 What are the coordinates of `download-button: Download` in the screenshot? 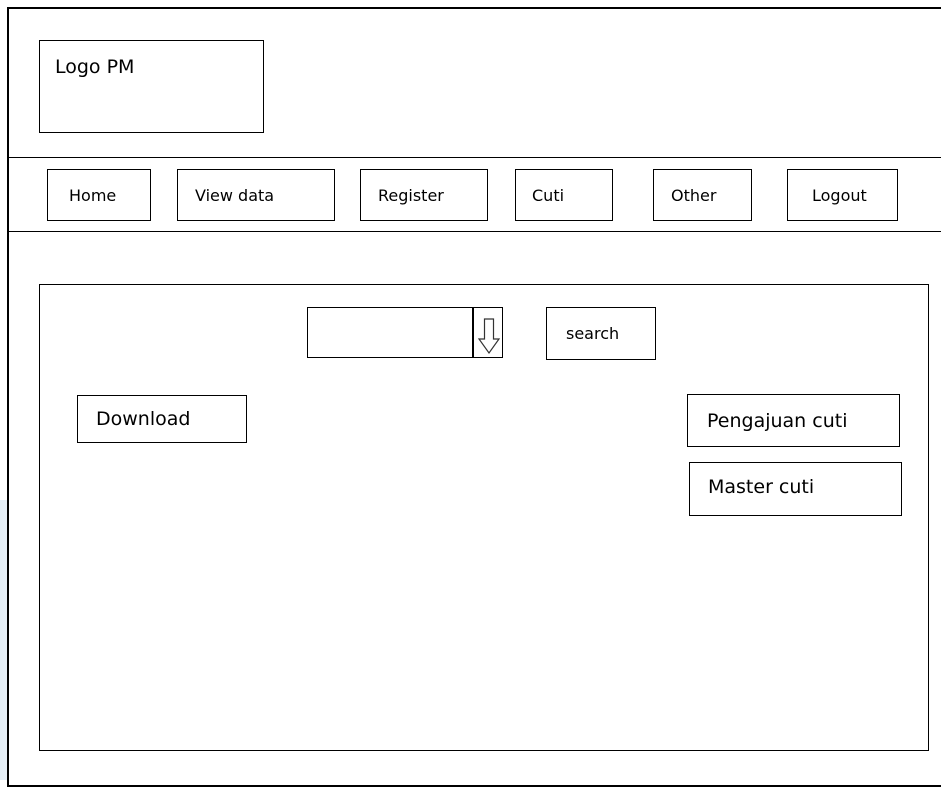 It's located at (162, 419).